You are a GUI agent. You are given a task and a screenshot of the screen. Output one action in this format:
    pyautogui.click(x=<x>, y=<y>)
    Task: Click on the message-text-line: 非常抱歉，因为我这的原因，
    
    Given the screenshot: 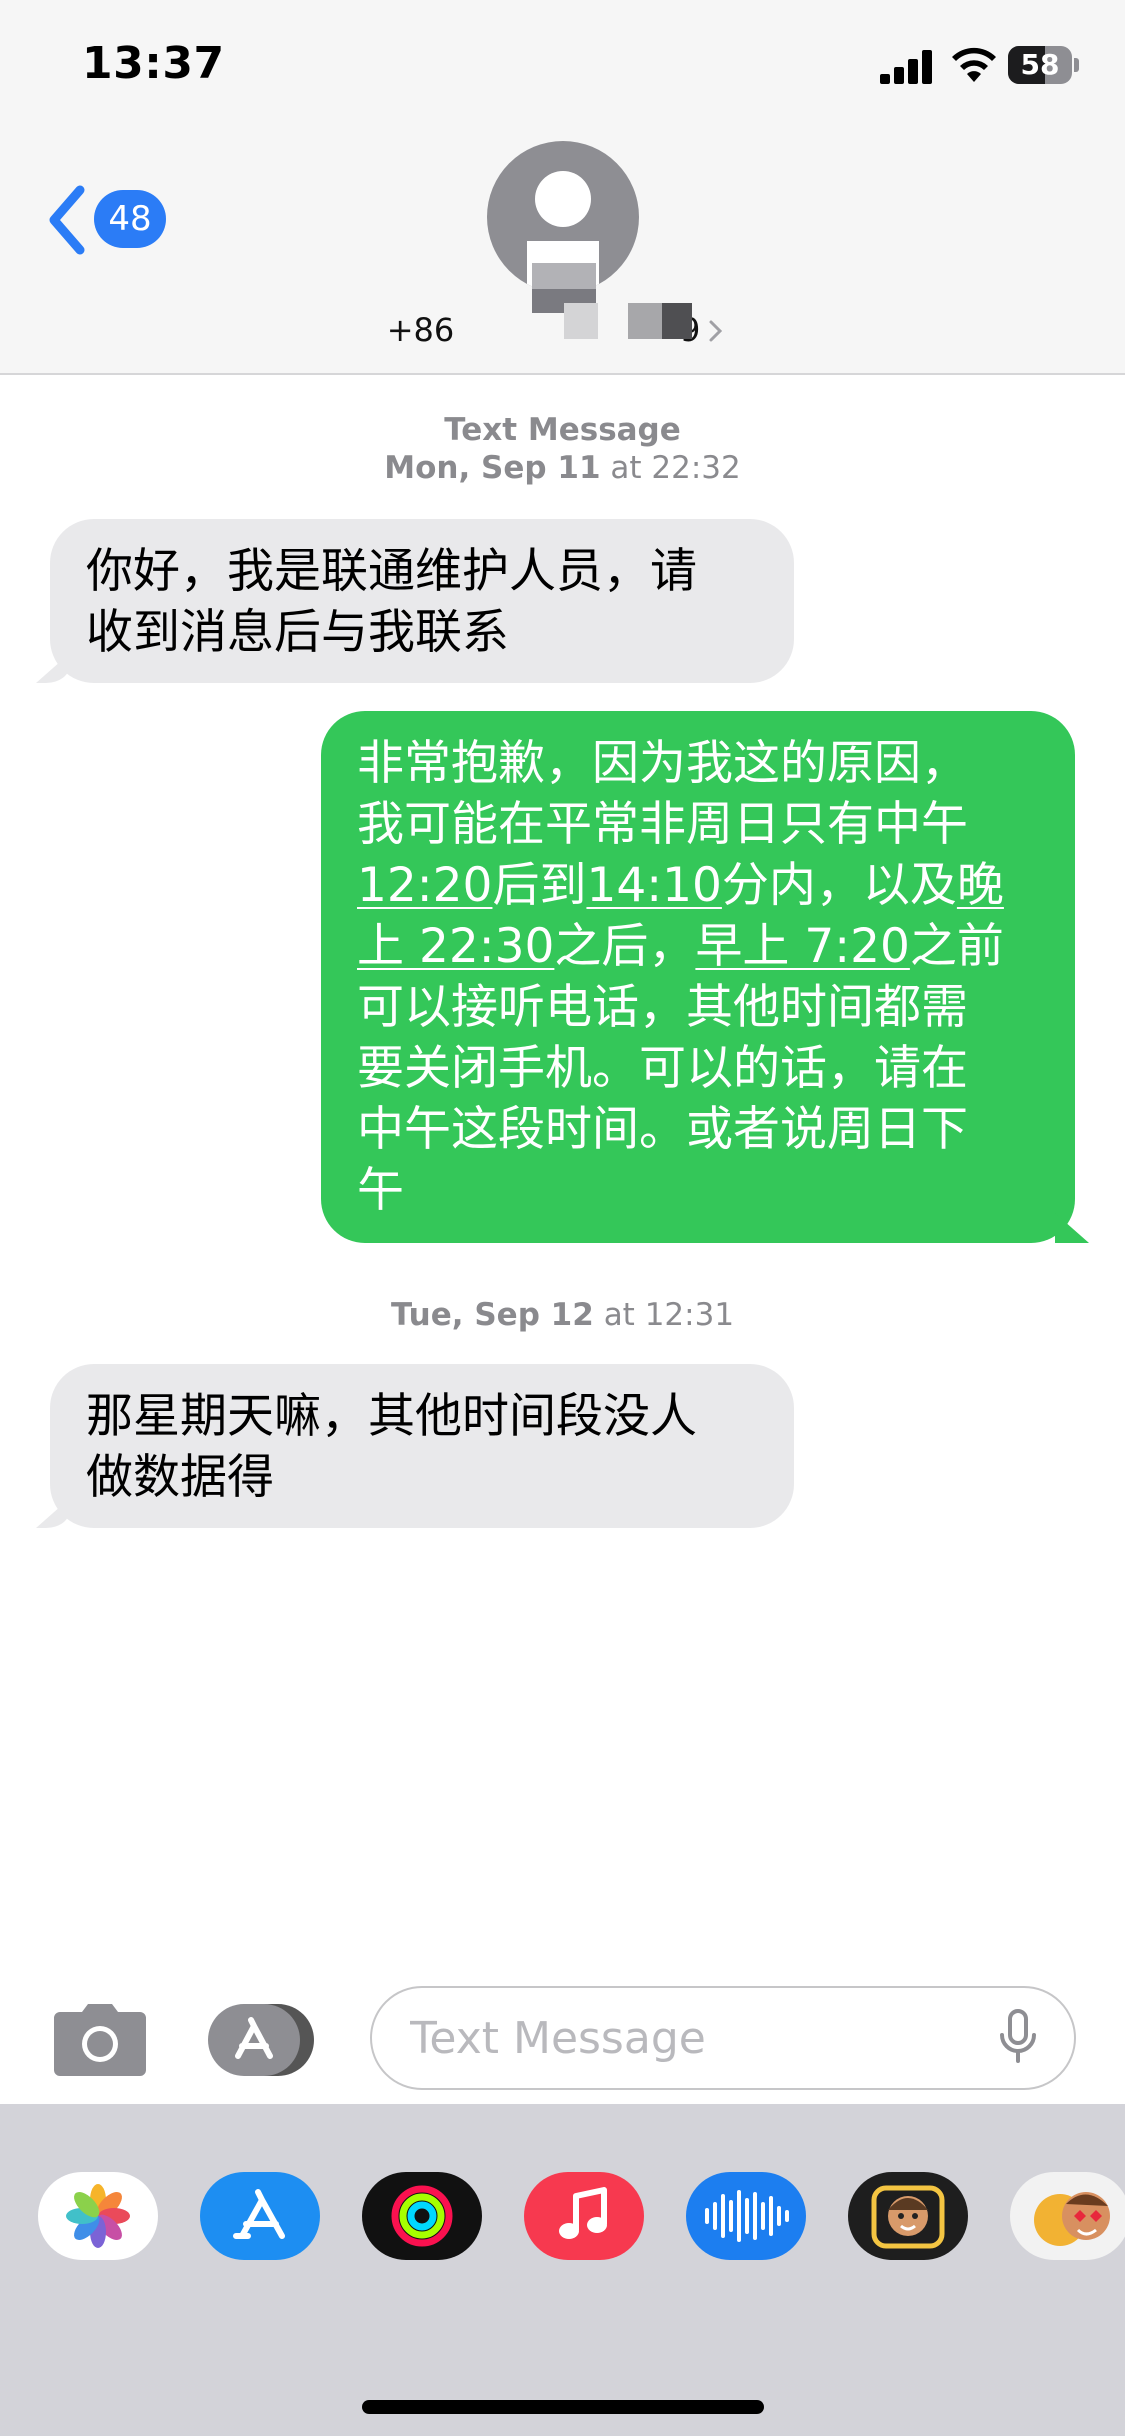 What is the action you would take?
    pyautogui.click(x=662, y=763)
    